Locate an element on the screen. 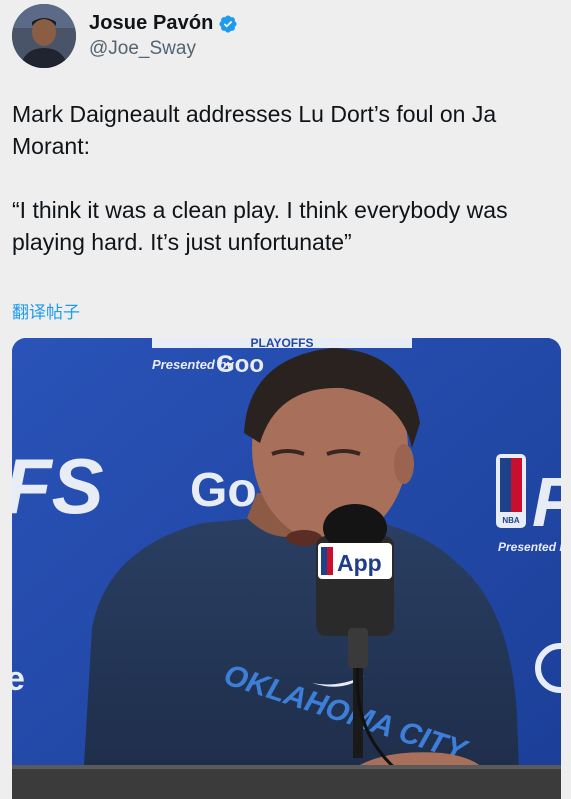  svg-text: e is located at coordinates (18, 679).